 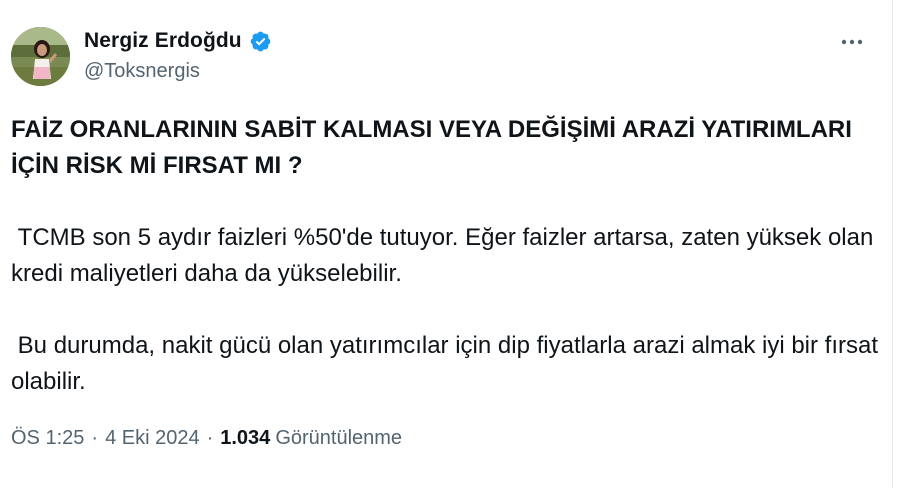 I want to click on verified-badge-icon, so click(x=260, y=41).